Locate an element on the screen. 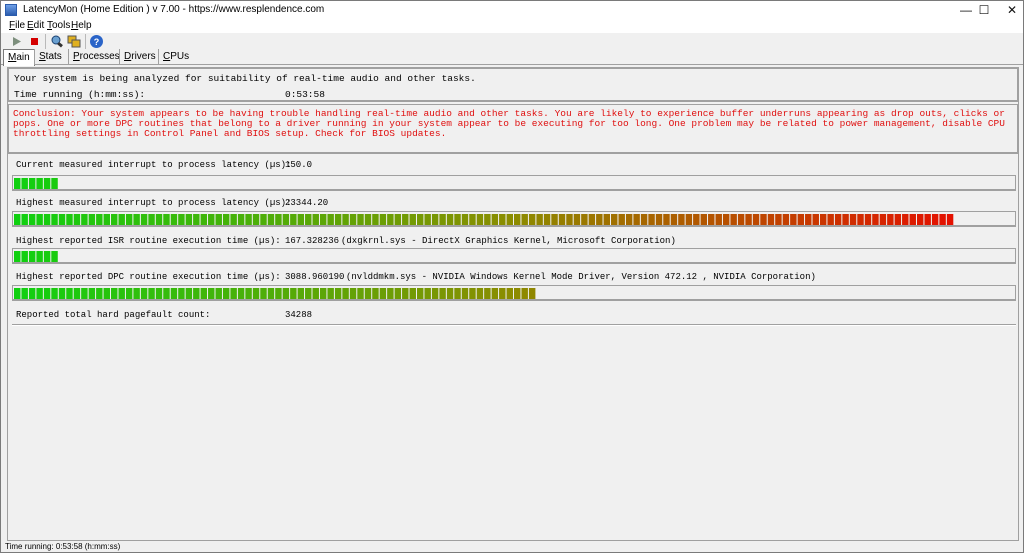  tab-main: Main is located at coordinates (19, 57).